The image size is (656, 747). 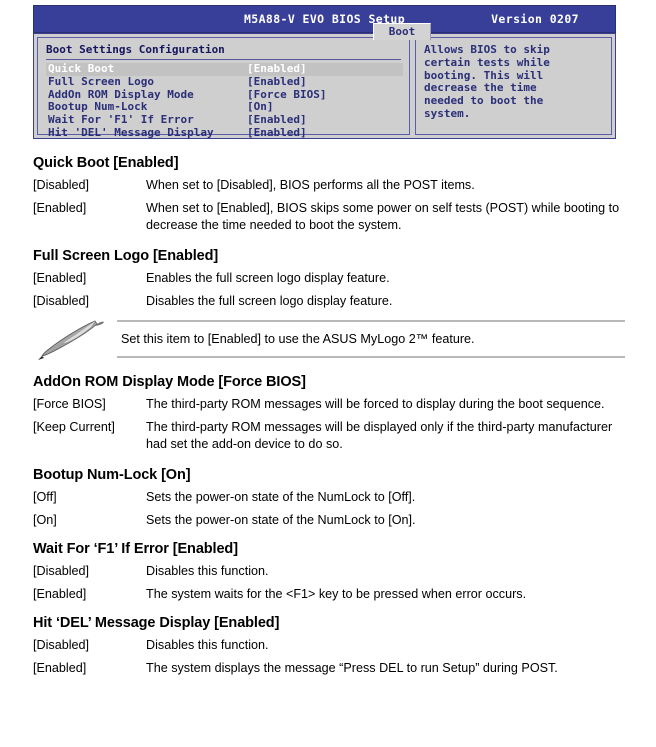 I want to click on option-key: [On], so click(x=45, y=520).